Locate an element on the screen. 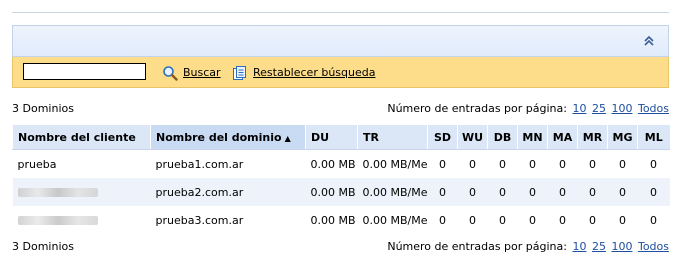 The image size is (673, 261). domain-name: prueba1.com.ar is located at coordinates (228, 164).